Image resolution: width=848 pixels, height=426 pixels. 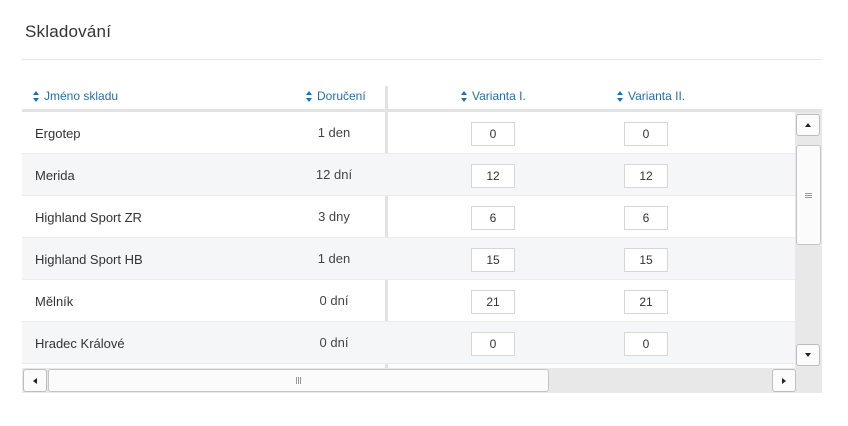 I want to click on warehouse-name: Highland Sport ZR, so click(x=88, y=217).